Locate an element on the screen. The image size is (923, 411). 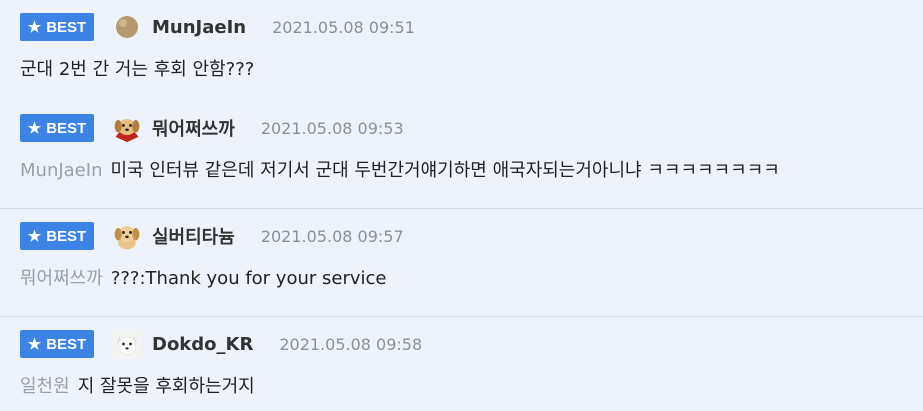
mention-username: MunJaeIn is located at coordinates (61, 170).